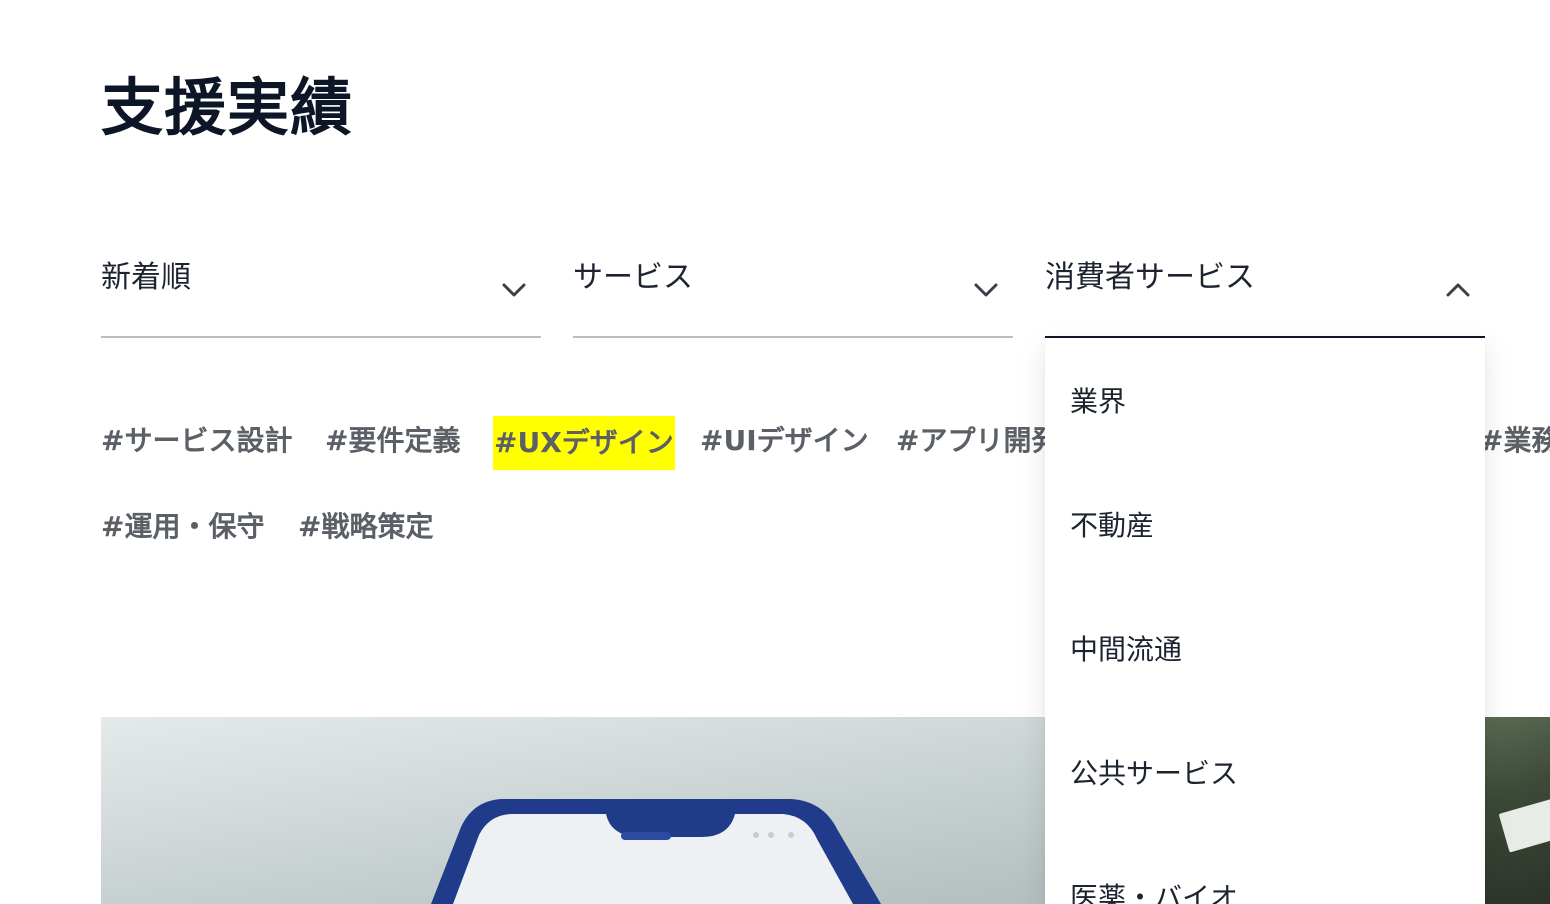  What do you see at coordinates (1112, 526) in the screenshot?
I see `dropdown-item-real-estate: 不動産` at bounding box center [1112, 526].